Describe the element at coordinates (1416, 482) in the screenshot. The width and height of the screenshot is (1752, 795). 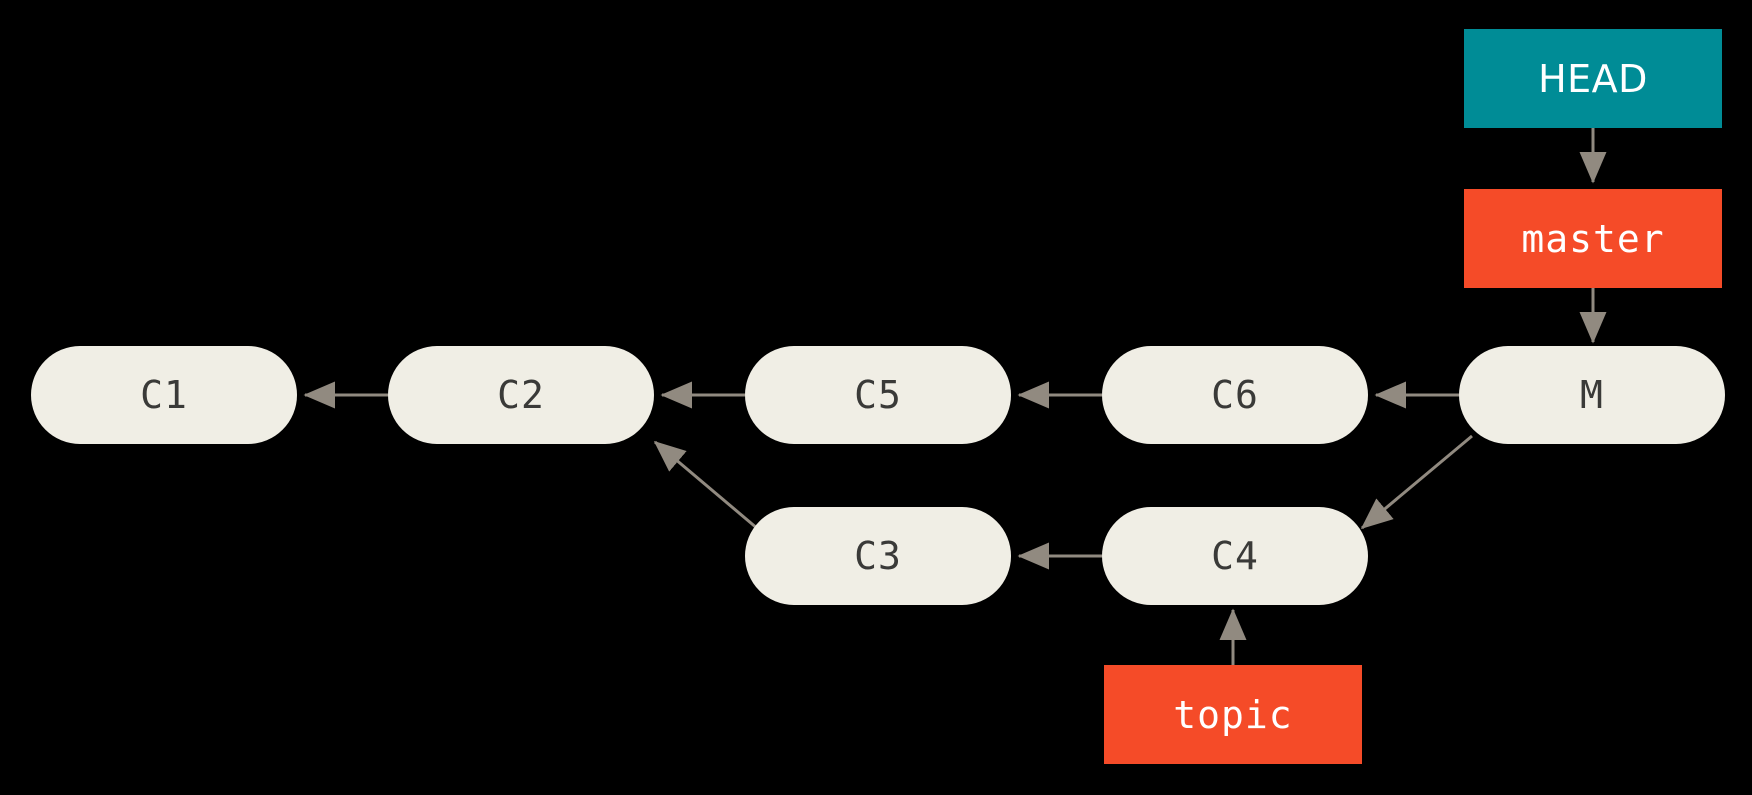
I see `edge-m-to-c4` at that location.